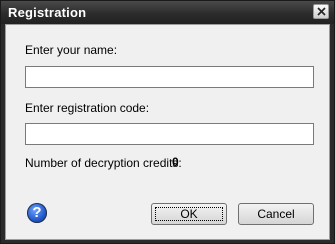 Image resolution: width=335 pixels, height=244 pixels. What do you see at coordinates (189, 214) in the screenshot?
I see `ok-button: OK` at bounding box center [189, 214].